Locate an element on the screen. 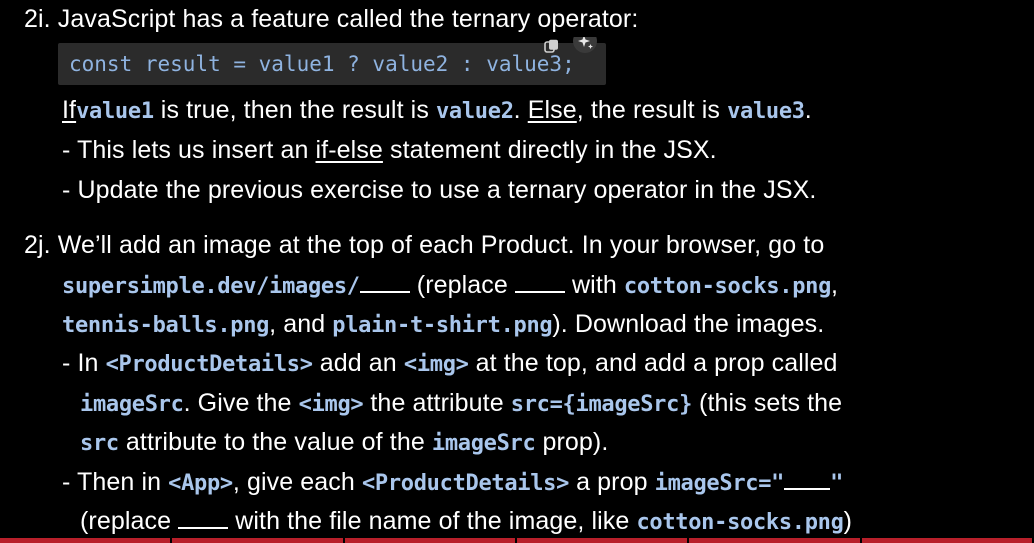  text: statement directly in the JSX. is located at coordinates (549, 150).